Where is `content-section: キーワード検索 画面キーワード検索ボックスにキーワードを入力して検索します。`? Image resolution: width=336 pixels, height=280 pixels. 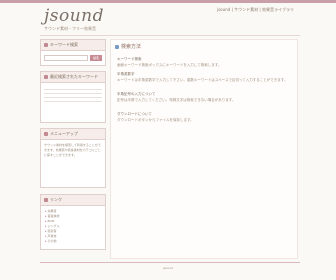 content-section: キーワード検索 画面キーワード検索ボックスにキーワードを入力して検索します。 is located at coordinates (205, 62).